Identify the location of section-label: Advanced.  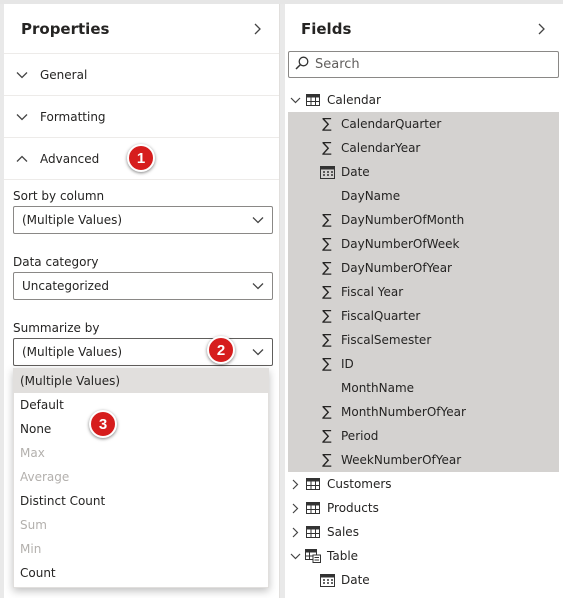
(70, 158).